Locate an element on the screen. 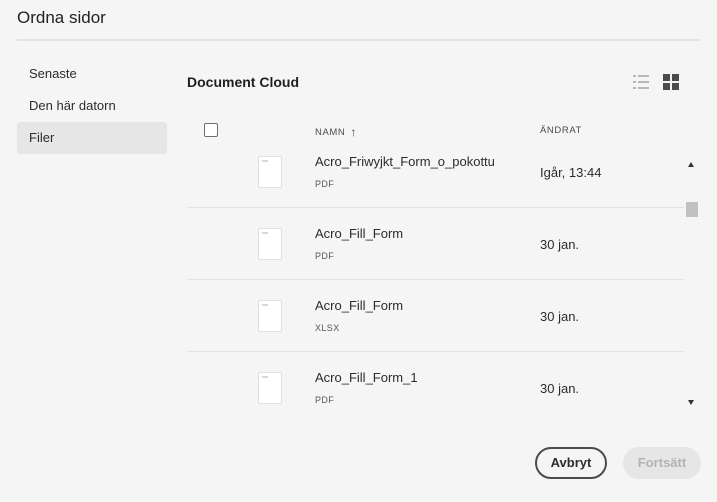 This screenshot has width=717, height=502. file-name: Acro_Friwyjkt_Form_o_pokottu is located at coordinates (405, 161).